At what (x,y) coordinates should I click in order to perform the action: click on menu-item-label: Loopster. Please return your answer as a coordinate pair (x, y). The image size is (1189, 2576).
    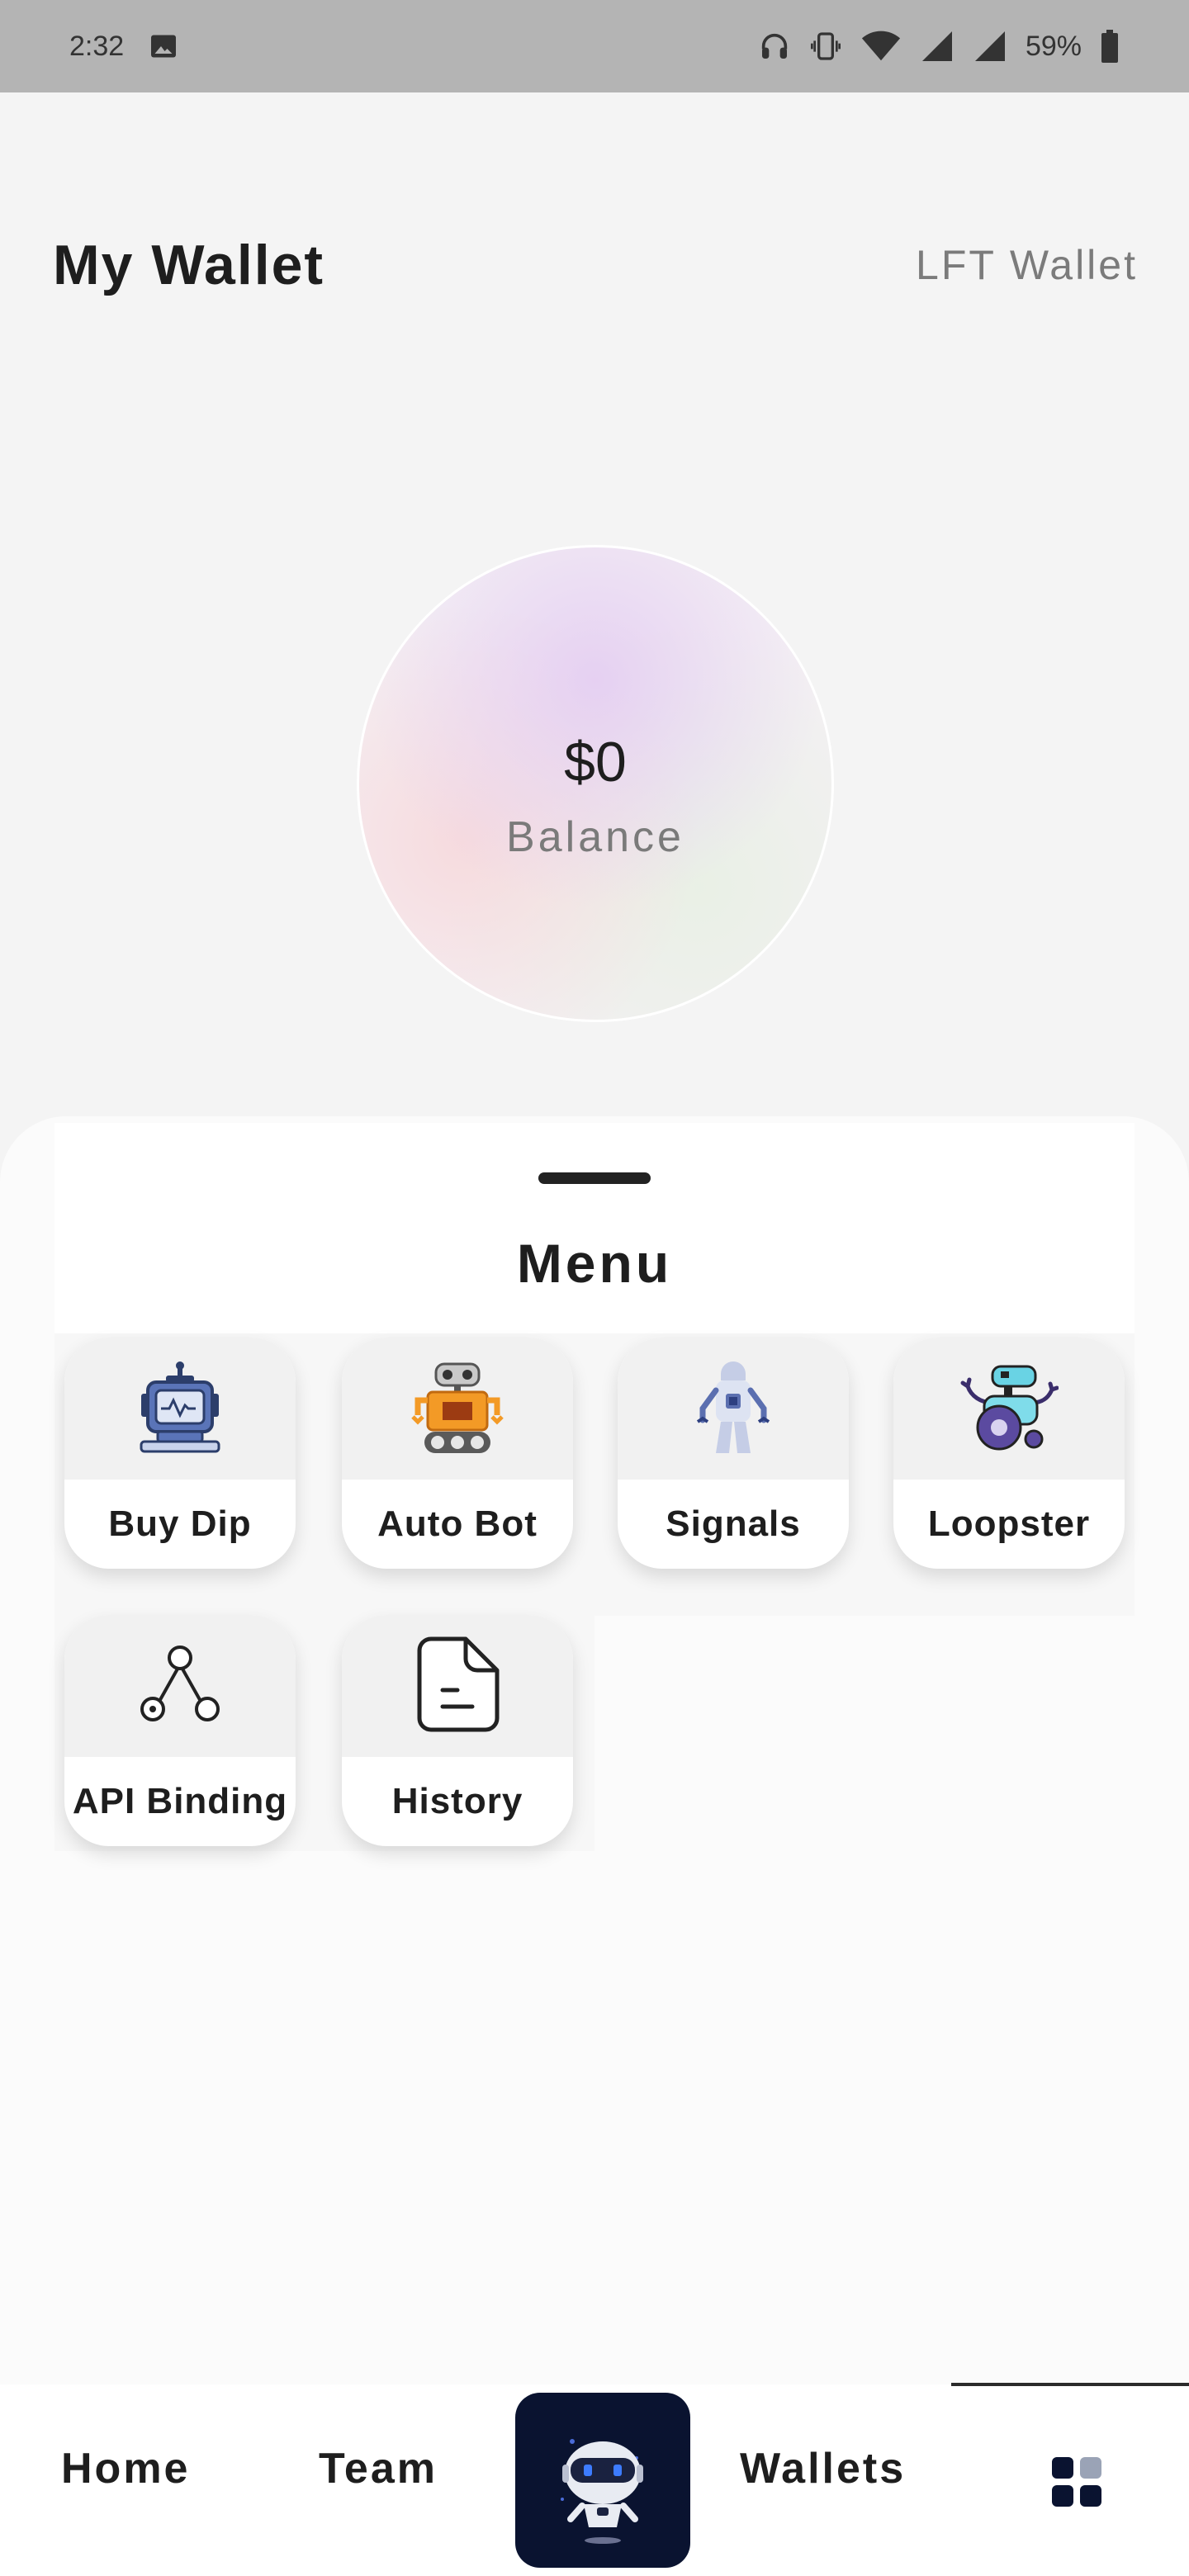
    Looking at the image, I should click on (1009, 1523).